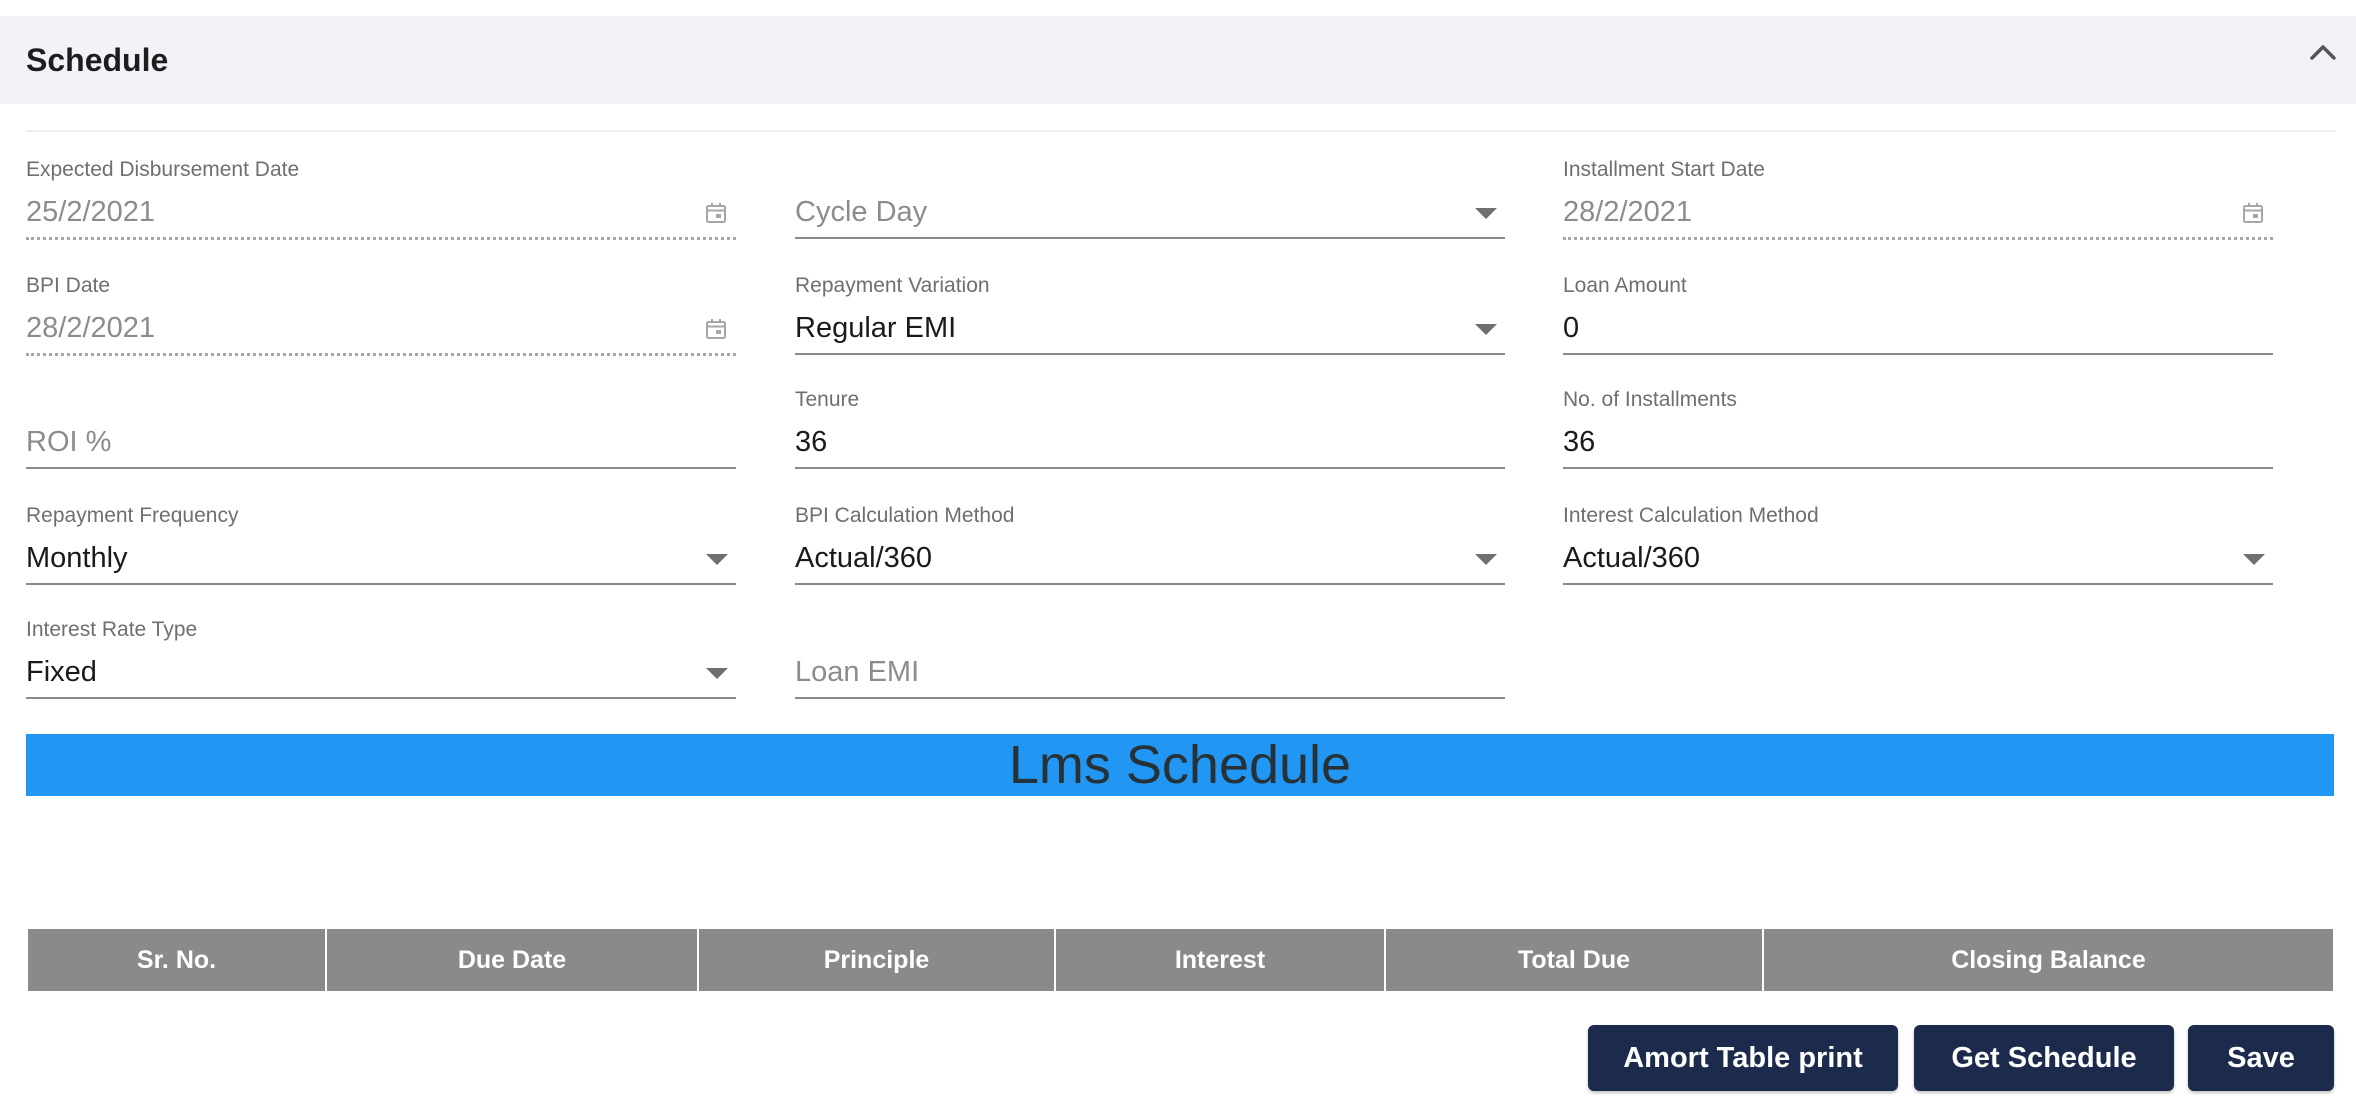 The width and height of the screenshot is (2356, 1104). I want to click on bpi-calculation-method-select: BPI Calculation Method Actual/360, so click(1150, 555).